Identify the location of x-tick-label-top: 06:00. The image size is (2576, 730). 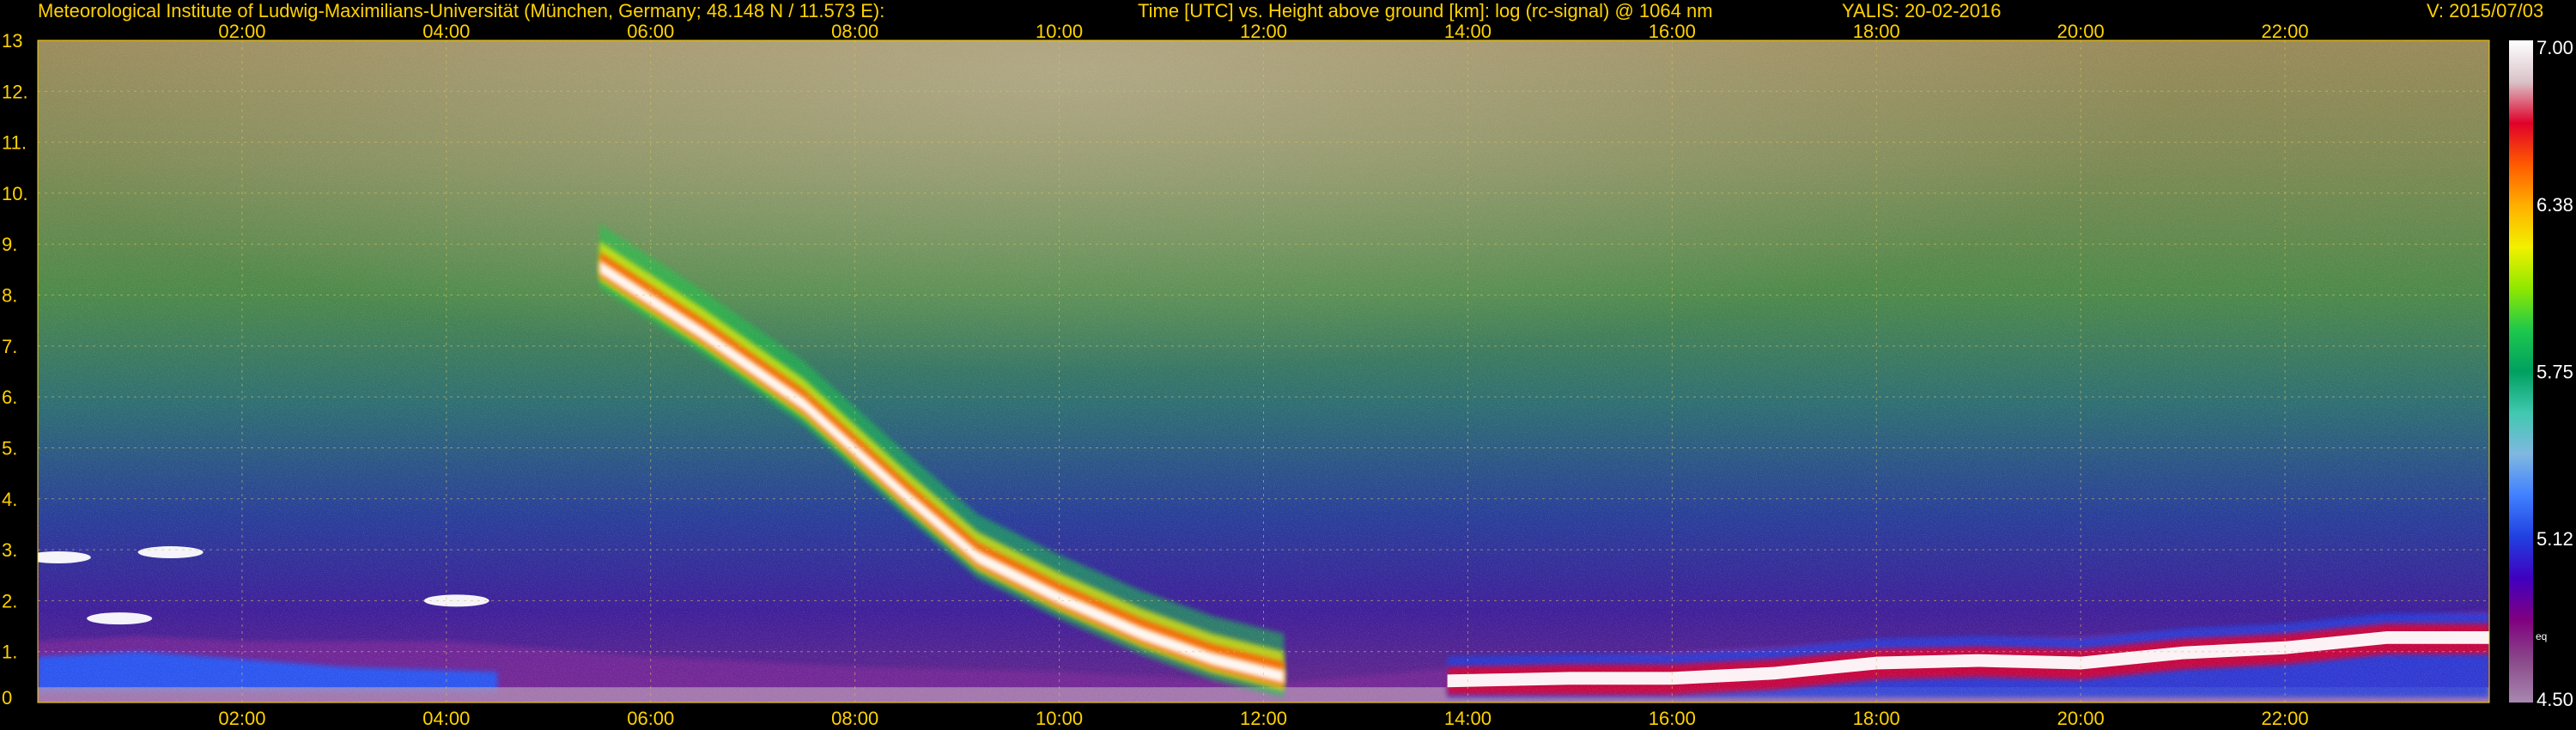
(651, 31).